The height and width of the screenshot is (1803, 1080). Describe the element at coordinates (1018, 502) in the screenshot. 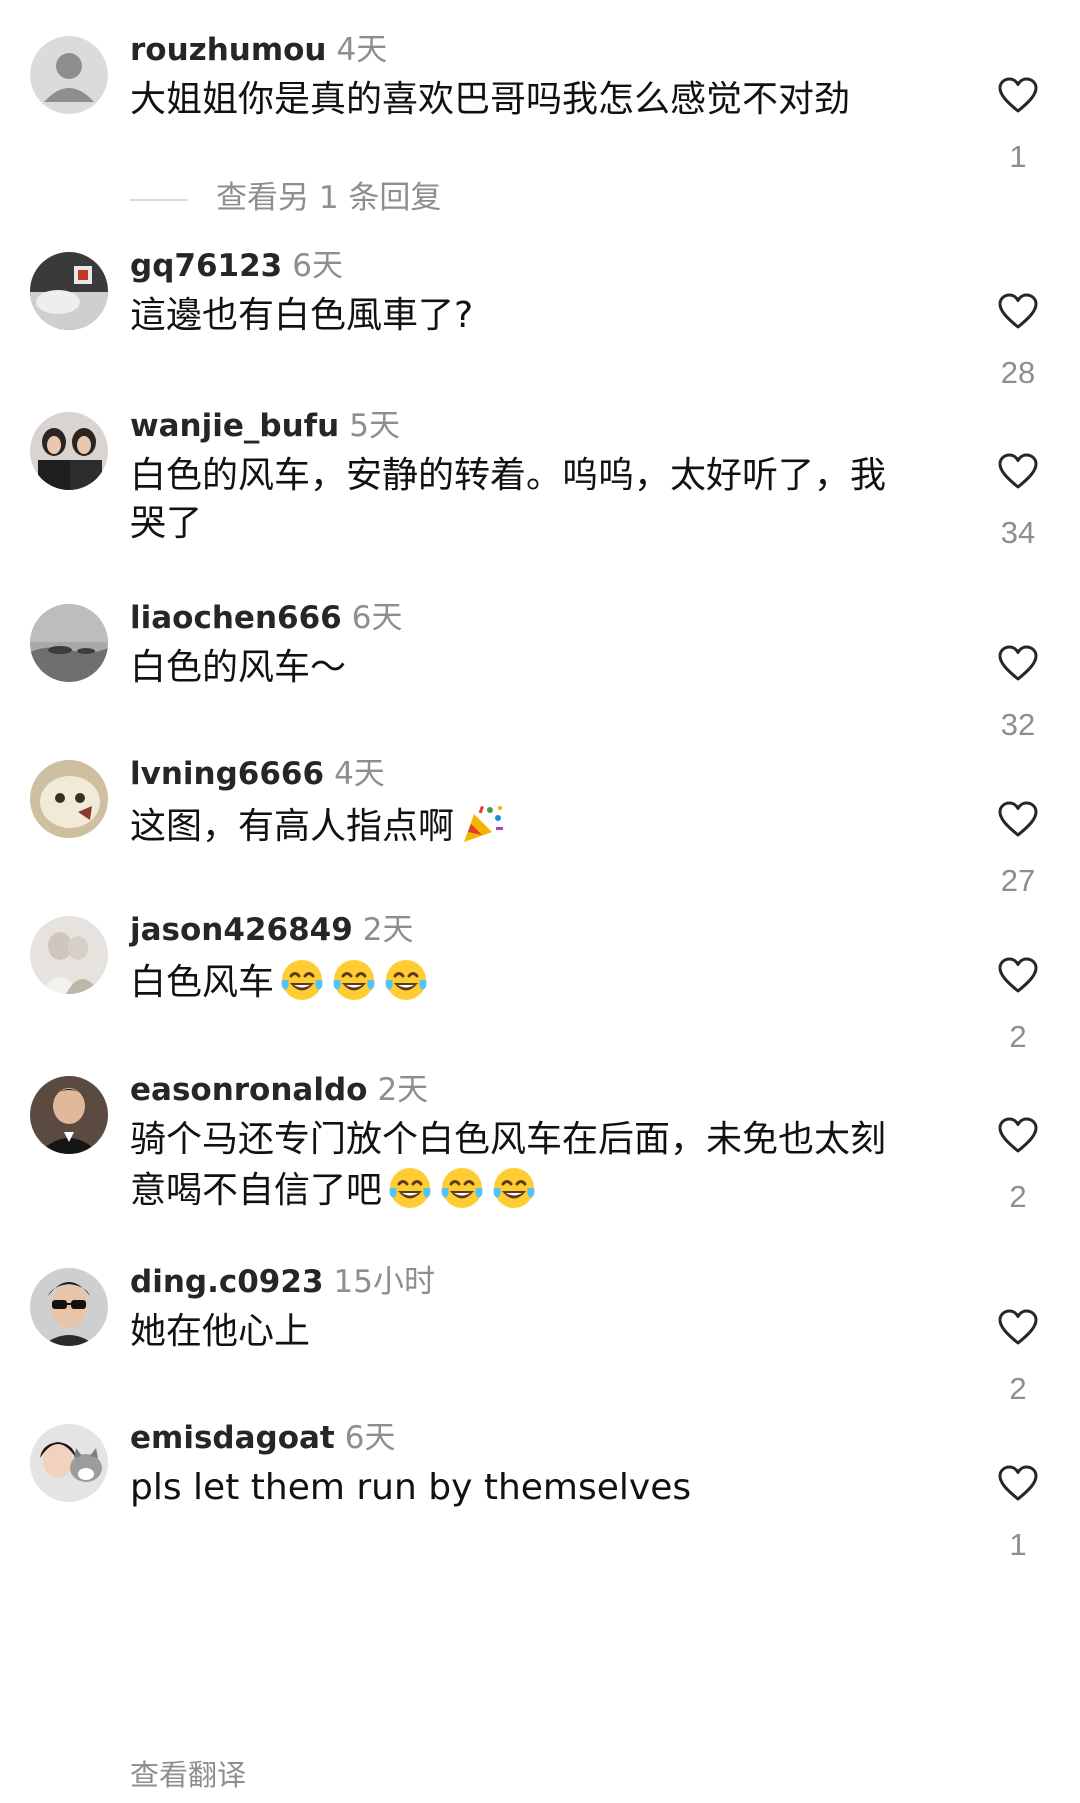

I see `like-control: 34` at that location.